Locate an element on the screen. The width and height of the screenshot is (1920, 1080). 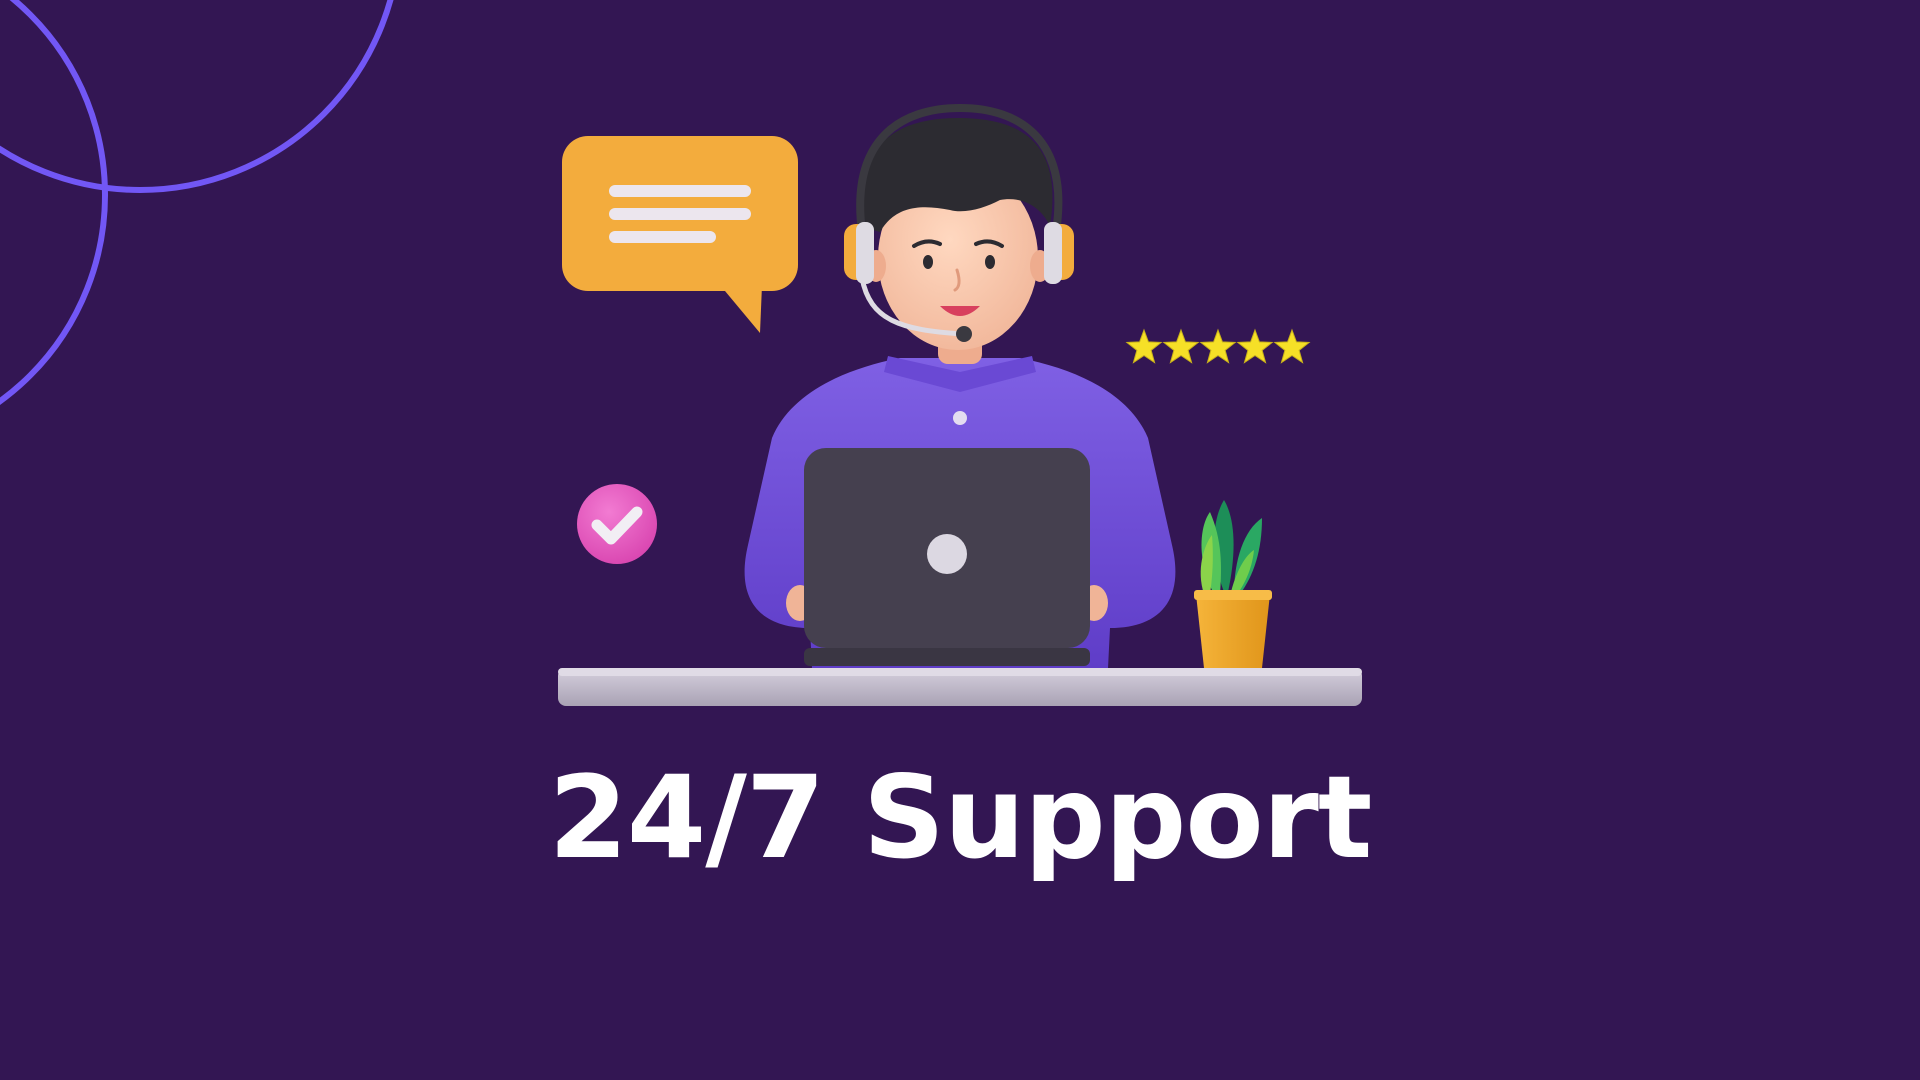
plant-pot is located at coordinates (1233, 631).